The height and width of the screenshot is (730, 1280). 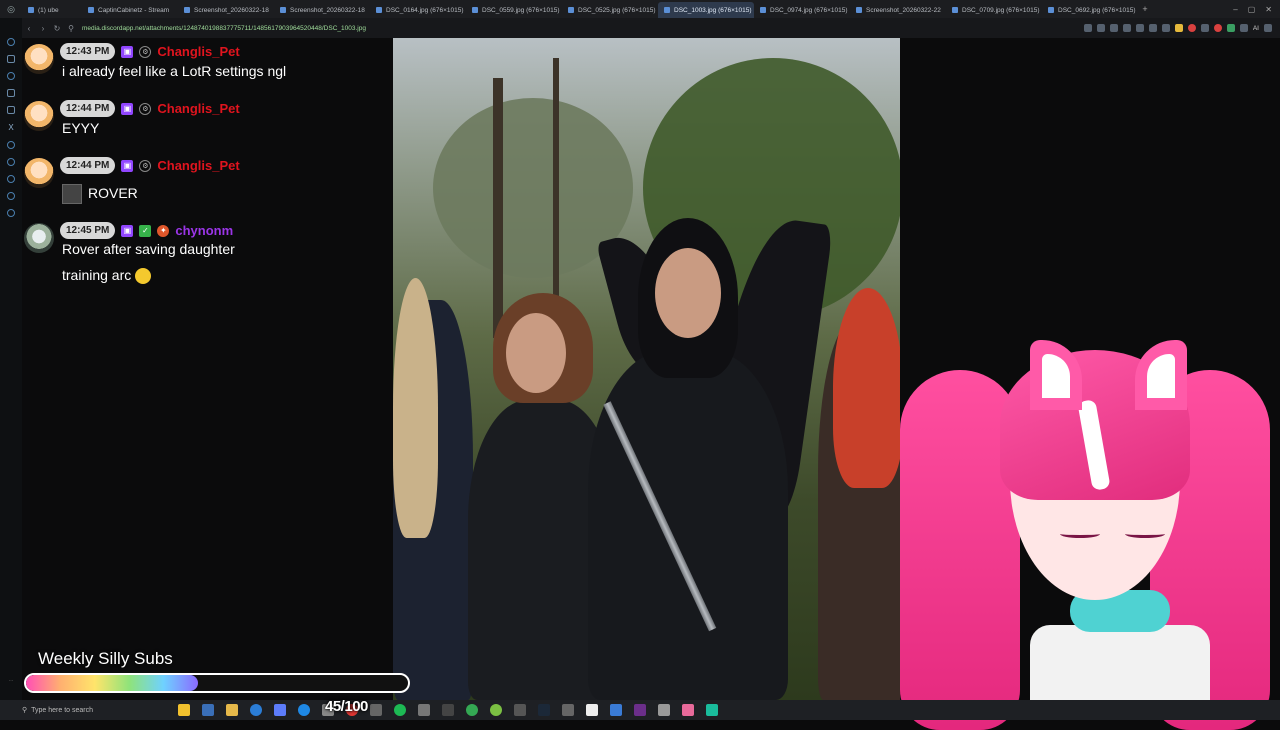 What do you see at coordinates (400, 710) in the screenshot?
I see `spotify-icon` at bounding box center [400, 710].